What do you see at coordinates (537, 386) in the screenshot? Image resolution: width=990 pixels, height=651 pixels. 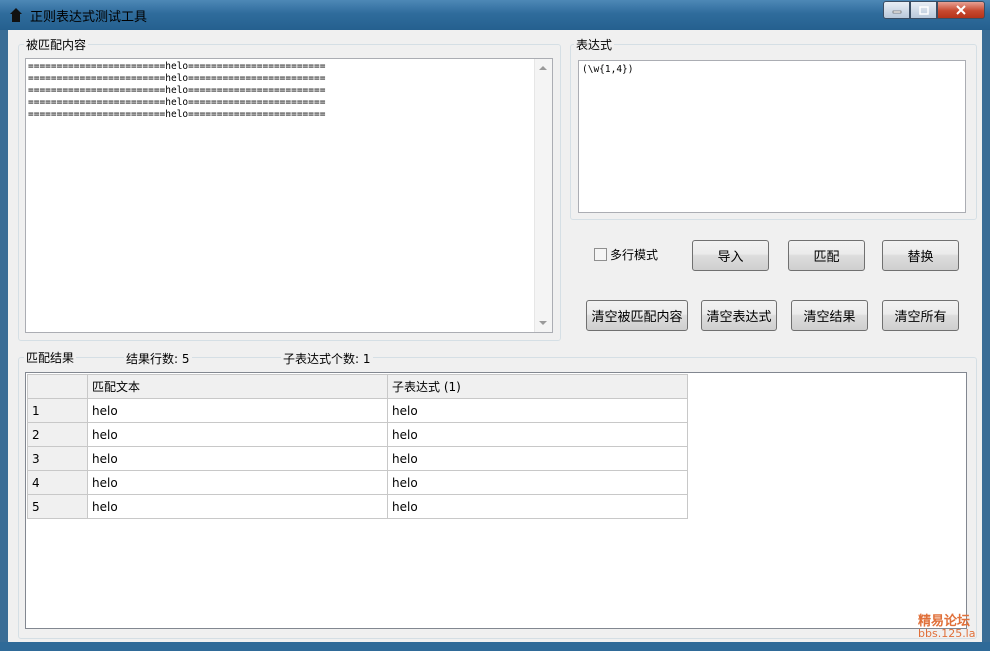 I see `header-subexpression-1: 子表达式 (1)` at bounding box center [537, 386].